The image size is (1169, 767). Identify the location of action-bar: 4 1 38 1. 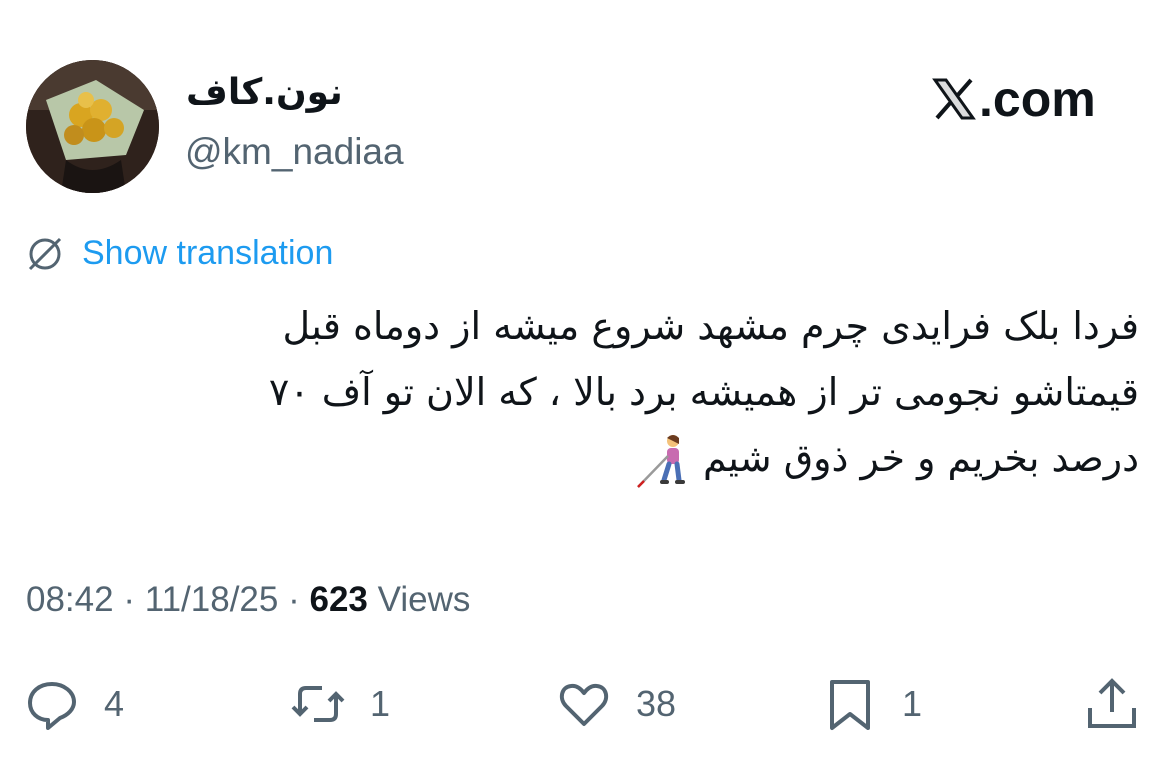
(584, 706).